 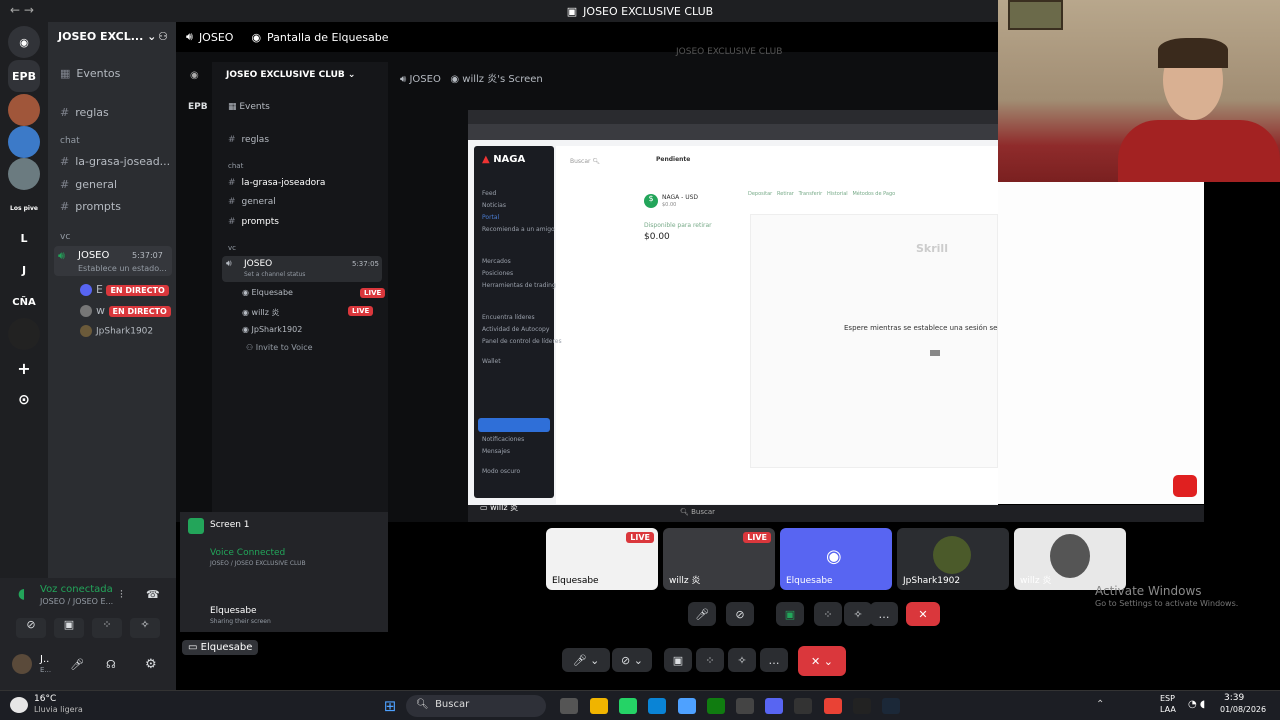 I want to click on tile-elquesabe-stream: LIVE Elquesabe, so click(x=602, y=559).